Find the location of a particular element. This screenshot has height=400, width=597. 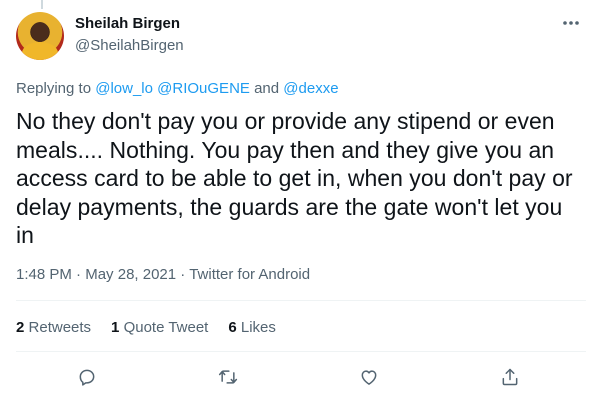

avatar is located at coordinates (40, 36).